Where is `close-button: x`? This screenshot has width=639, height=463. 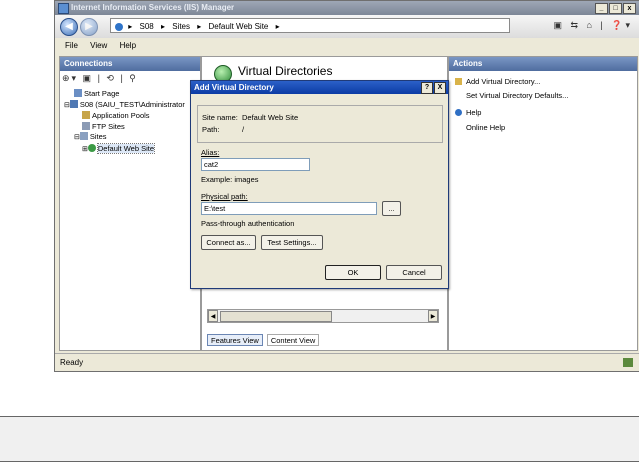
close-button: x is located at coordinates (629, 8).